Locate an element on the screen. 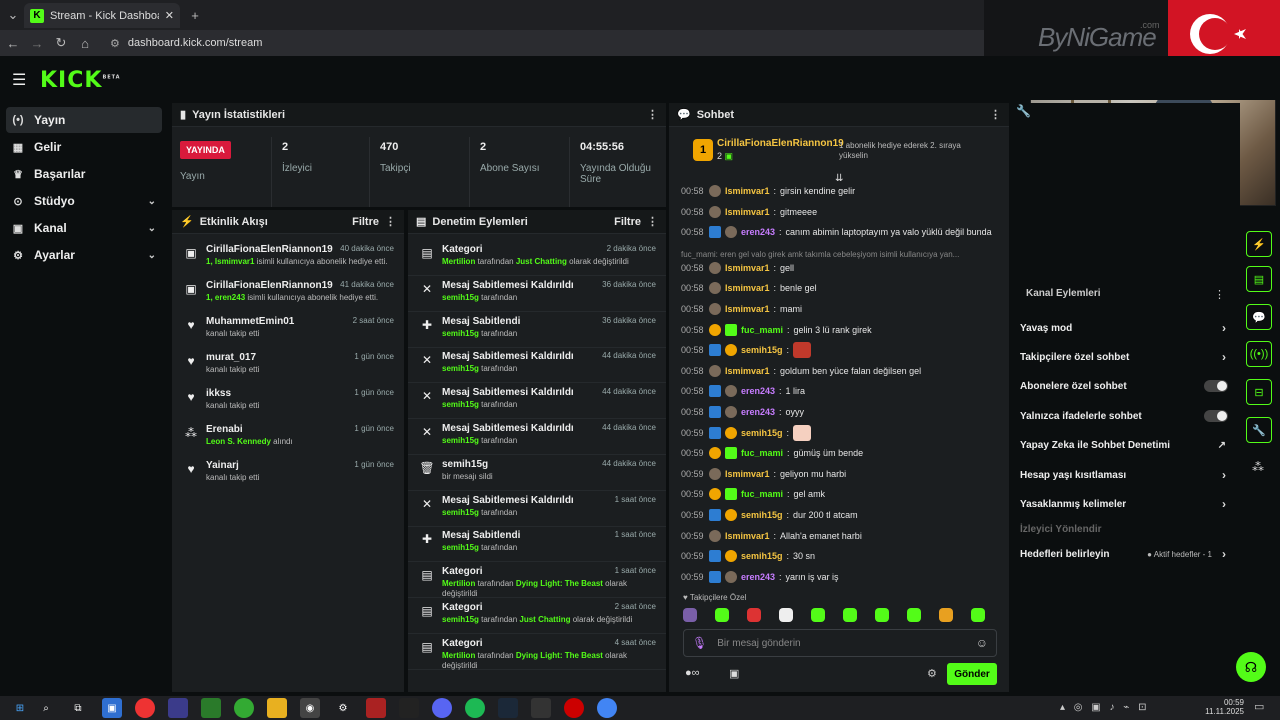  chat-message: 00:58 fuc_mami: gelin 3 lü rank girek is located at coordinates (776, 330).